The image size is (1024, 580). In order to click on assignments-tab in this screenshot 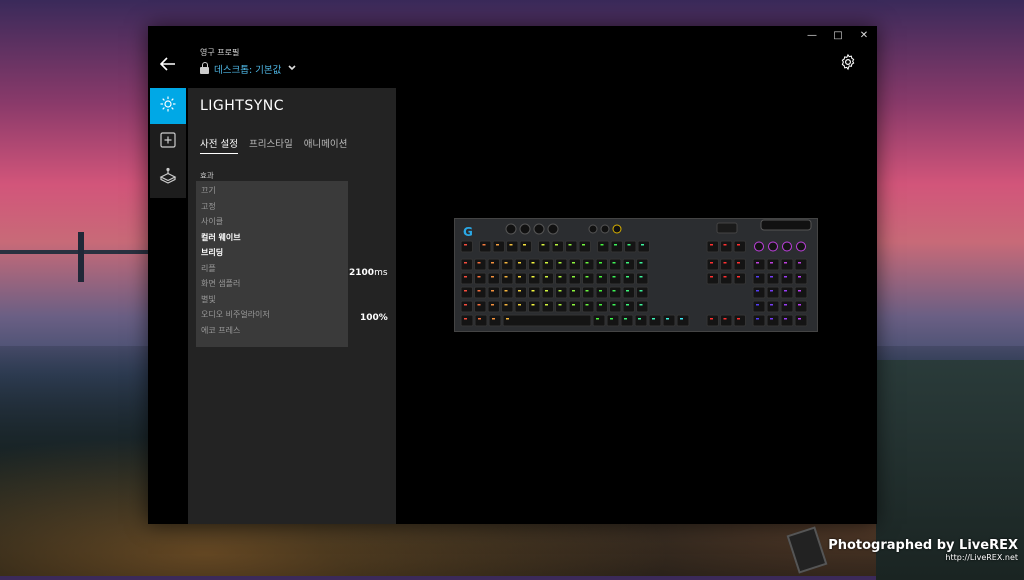, I will do `click(168, 142)`.